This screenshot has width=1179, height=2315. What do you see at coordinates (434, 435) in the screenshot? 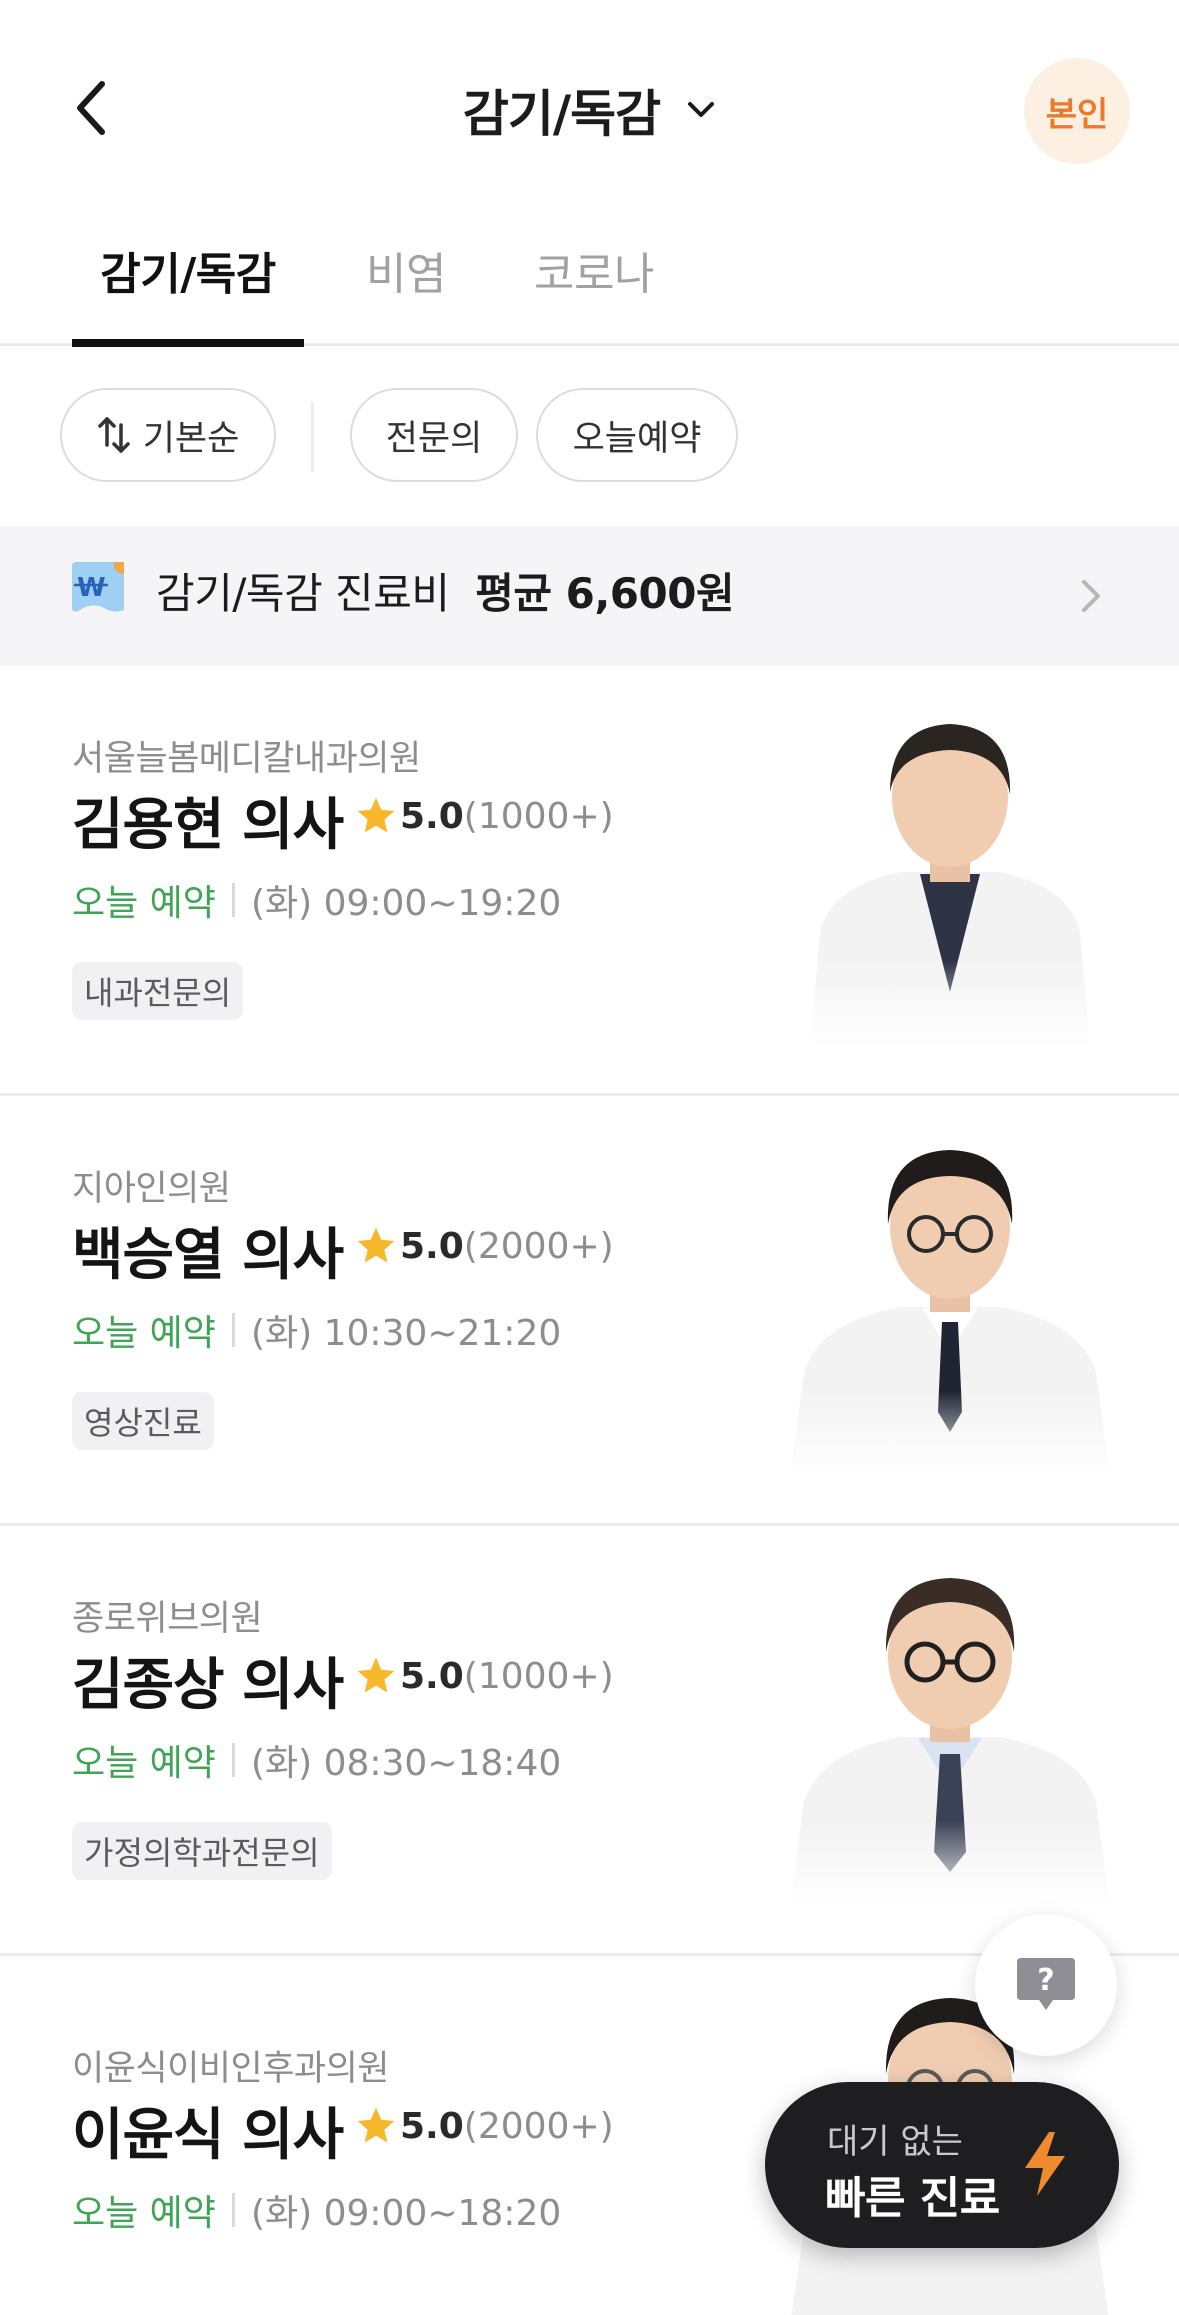
I see `filter-chip-specialist: 전문의` at bounding box center [434, 435].